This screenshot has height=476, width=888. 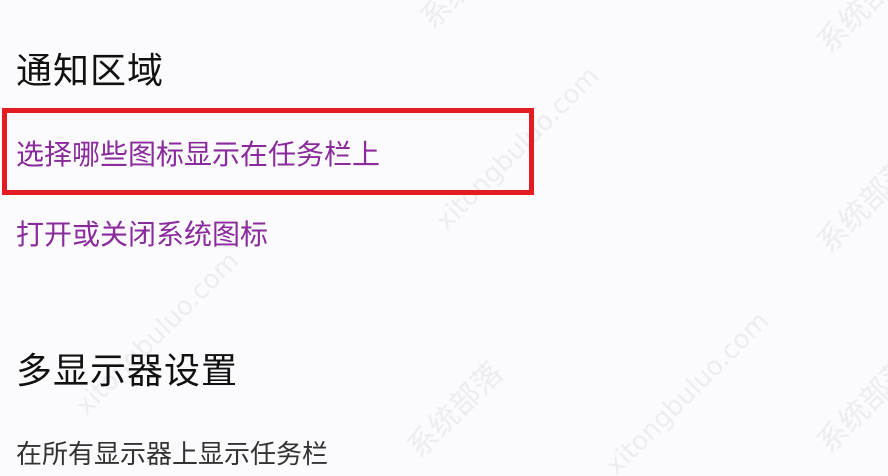 What do you see at coordinates (142, 233) in the screenshot?
I see `toggle-system-icons-link: 打开或关闭系统图标` at bounding box center [142, 233].